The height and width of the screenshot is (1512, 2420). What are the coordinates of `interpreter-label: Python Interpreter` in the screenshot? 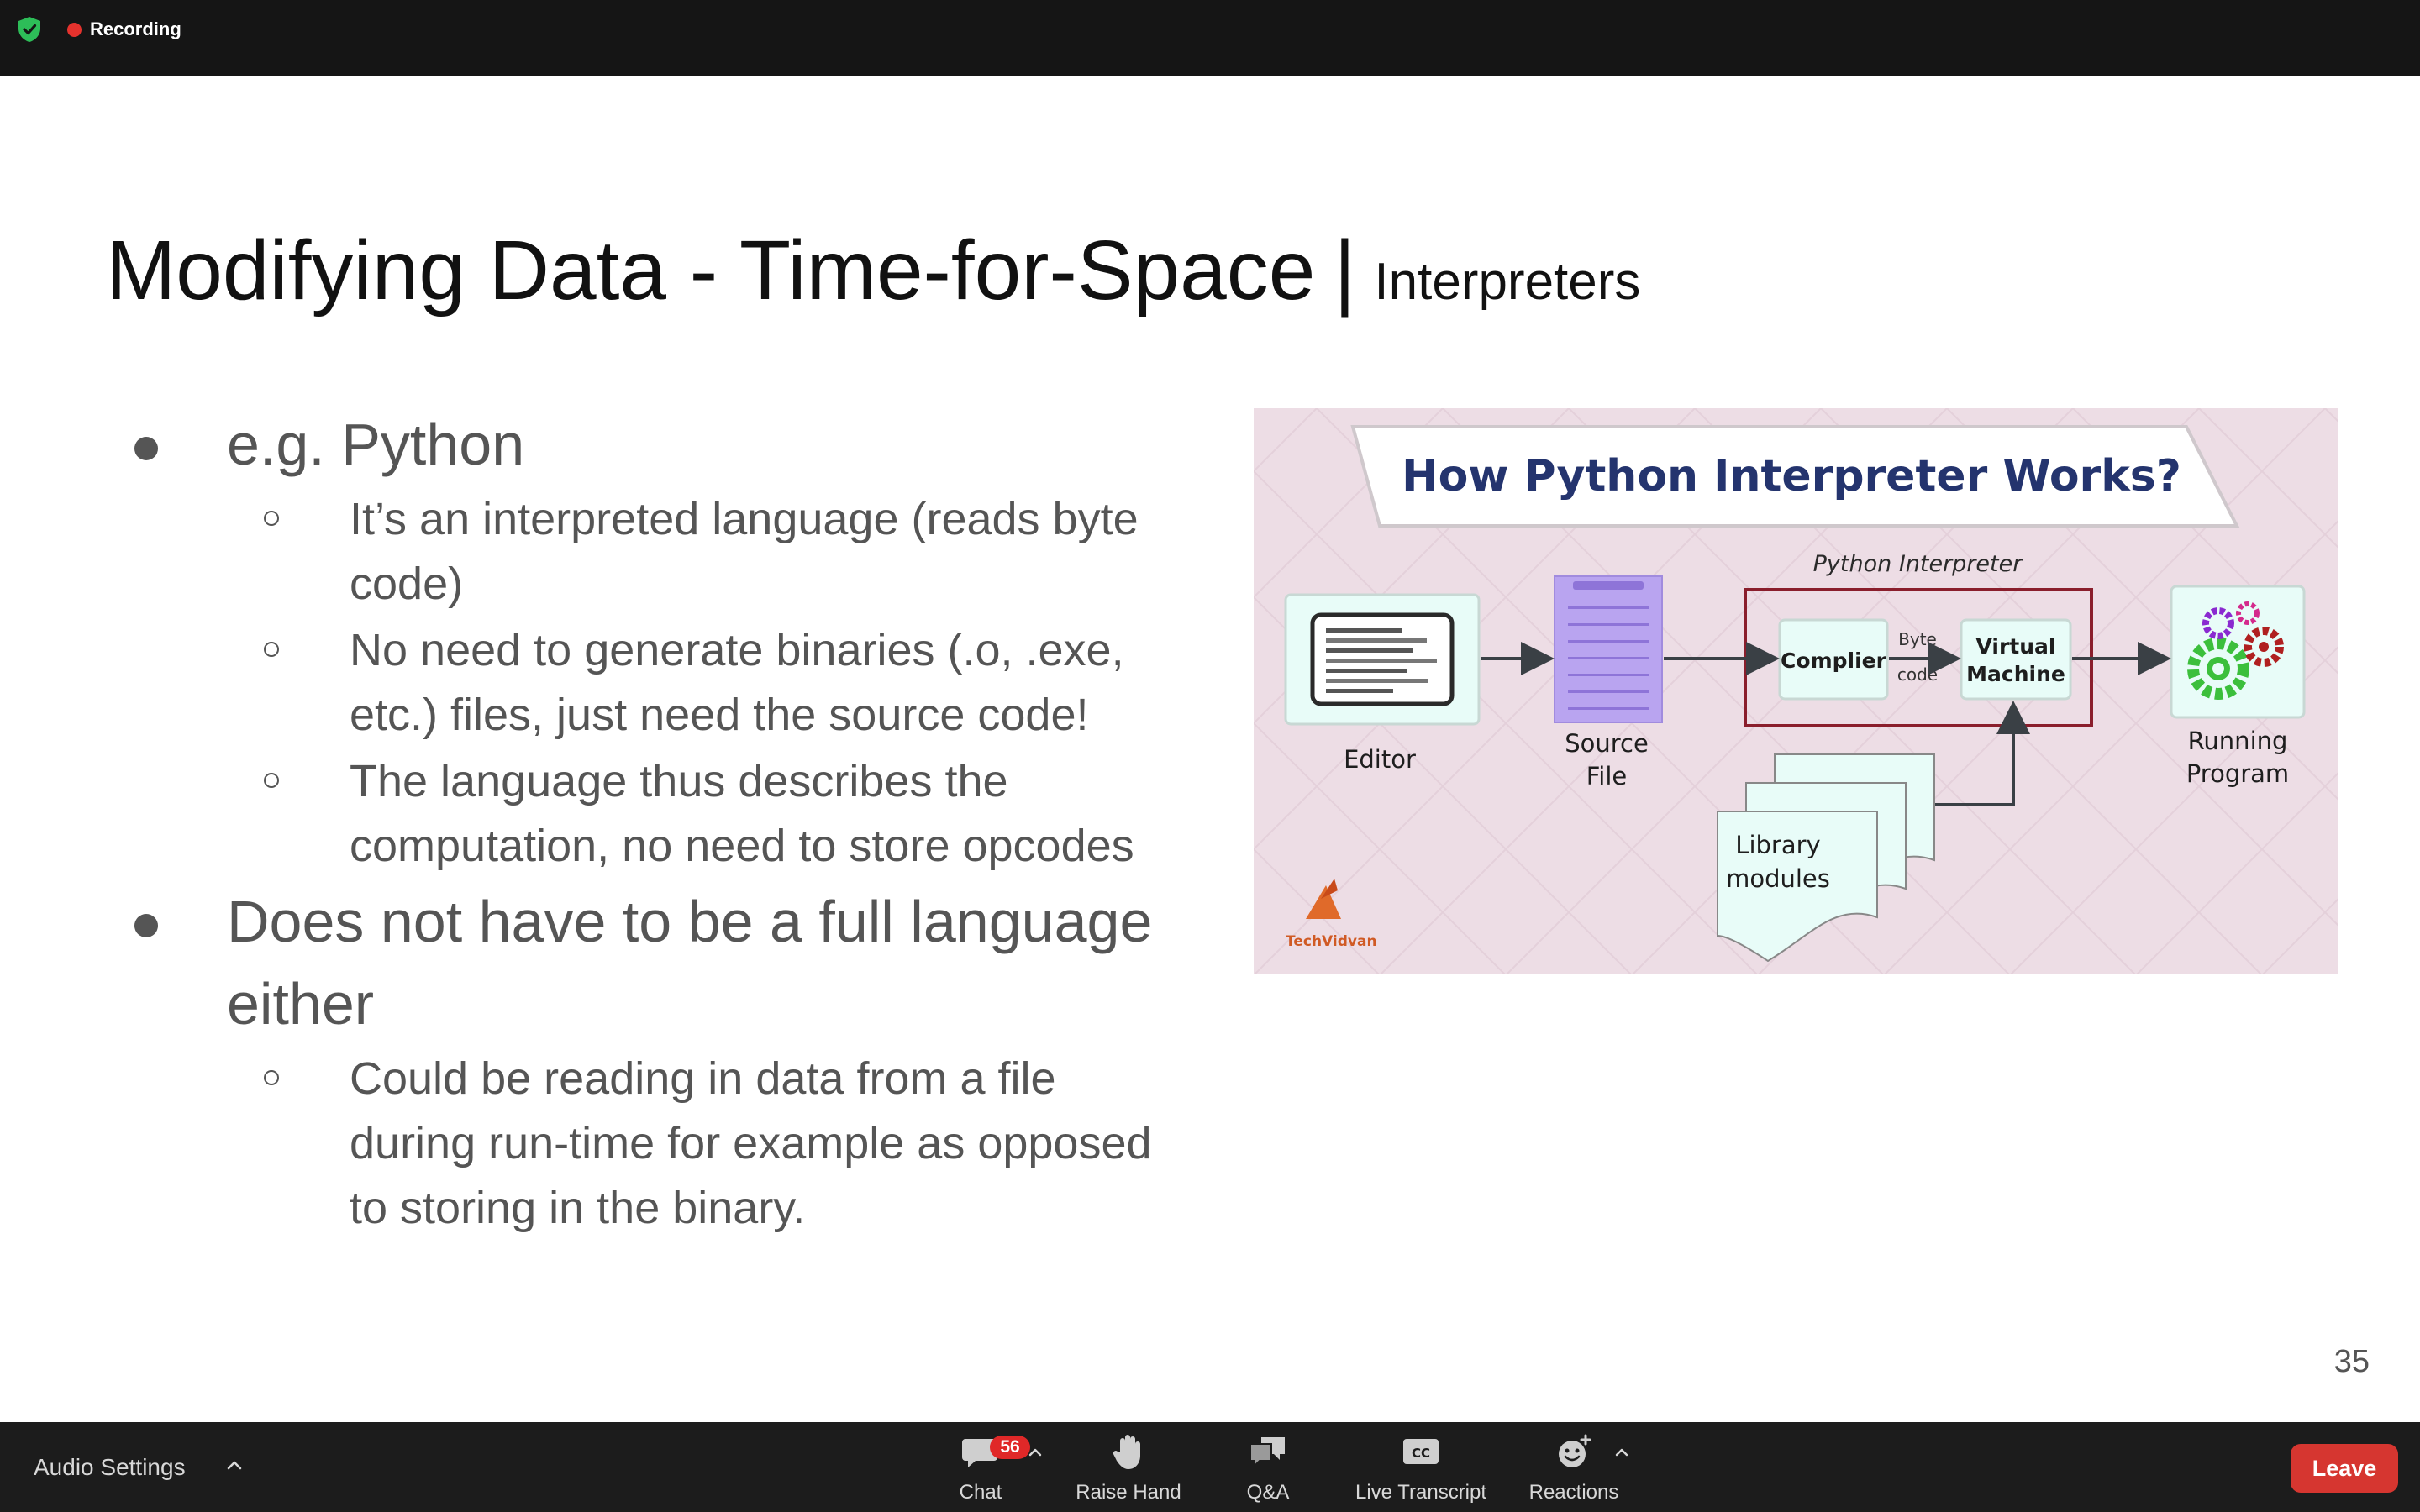 It's located at (1919, 564).